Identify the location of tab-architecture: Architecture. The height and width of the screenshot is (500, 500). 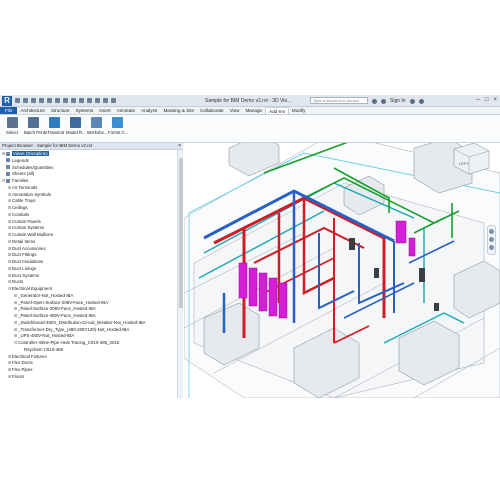
(32, 110).